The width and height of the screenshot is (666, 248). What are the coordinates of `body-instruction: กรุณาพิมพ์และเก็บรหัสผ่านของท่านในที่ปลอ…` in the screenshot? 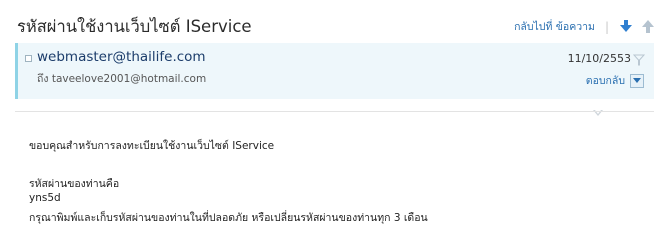 It's located at (228, 218).